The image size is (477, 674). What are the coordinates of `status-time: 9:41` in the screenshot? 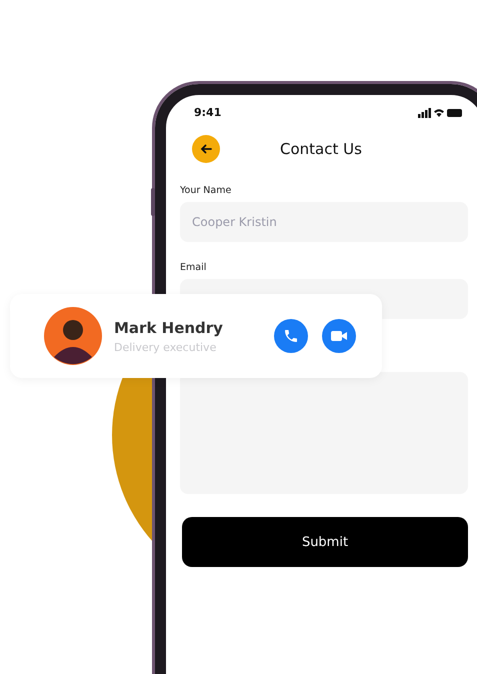 It's located at (208, 112).